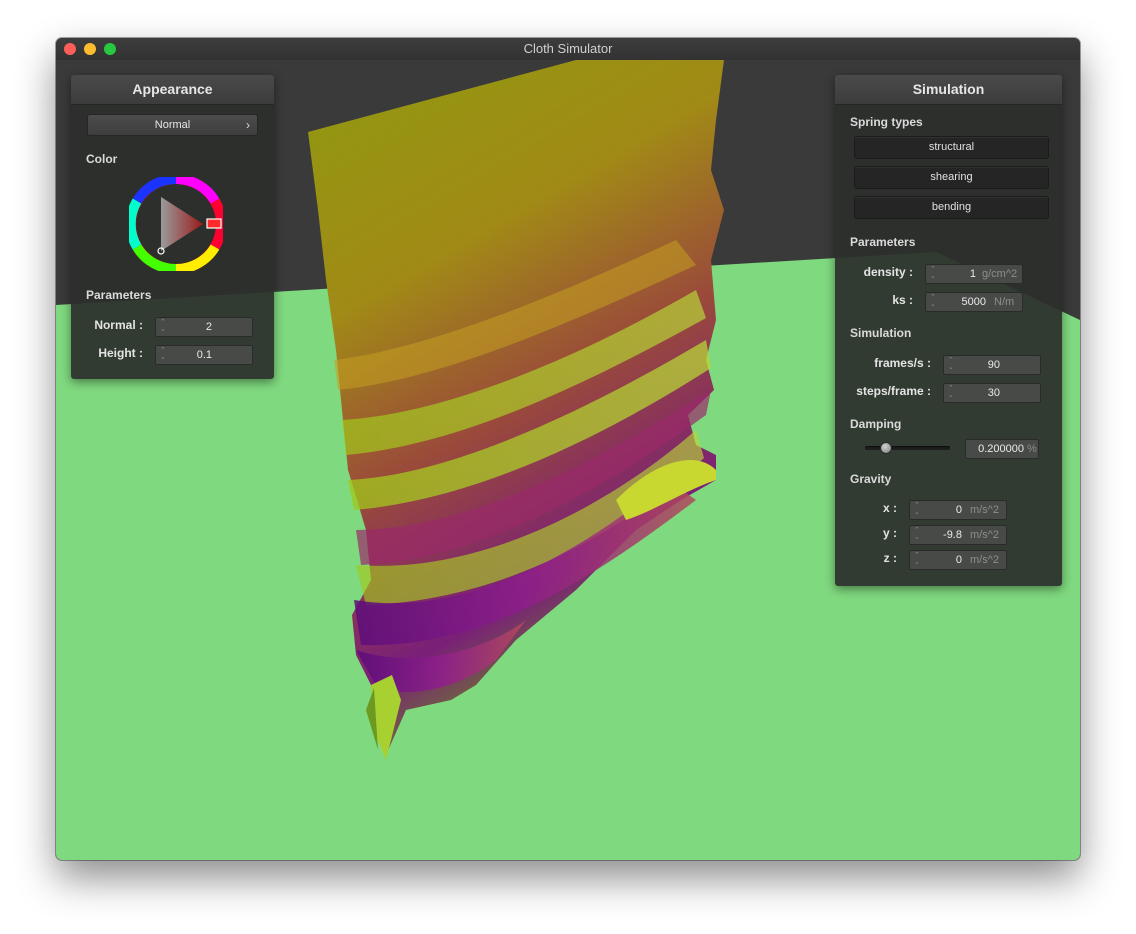 The image size is (1136, 934). I want to click on shearing-toggle: shearing, so click(951, 177).